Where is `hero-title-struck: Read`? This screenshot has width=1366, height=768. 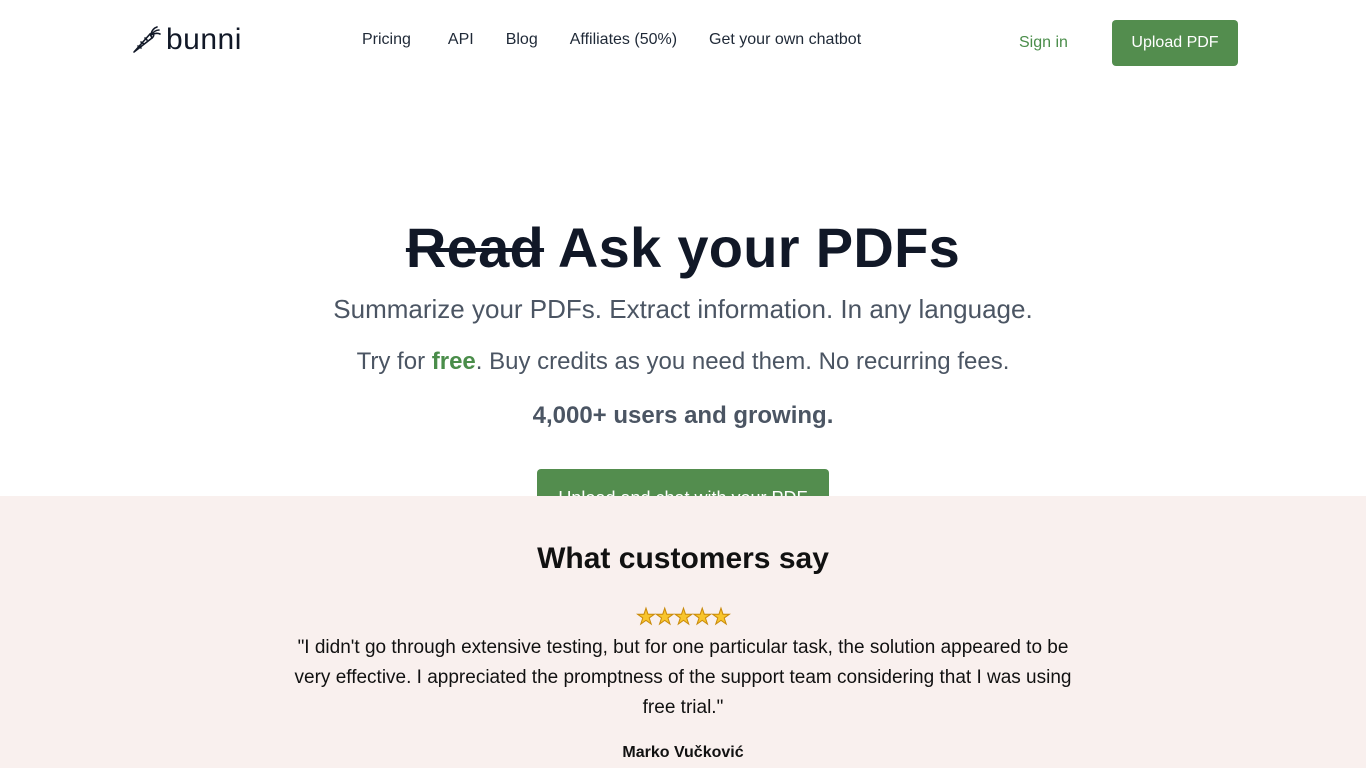 hero-title-struck: Read is located at coordinates (475, 247).